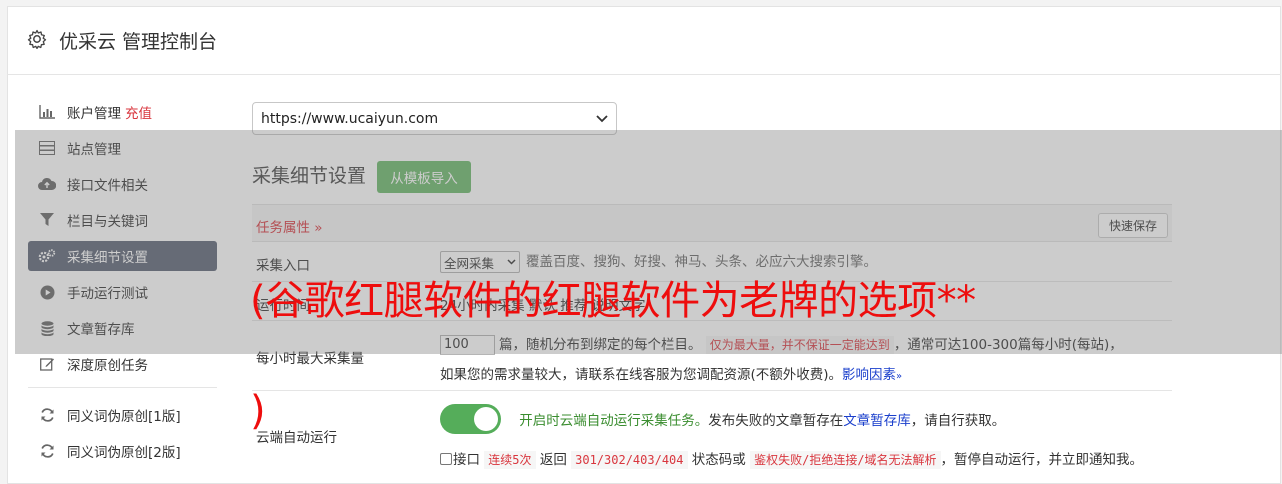  What do you see at coordinates (107, 222) in the screenshot?
I see `sidebar-item-label: 栏目与关键词` at bounding box center [107, 222].